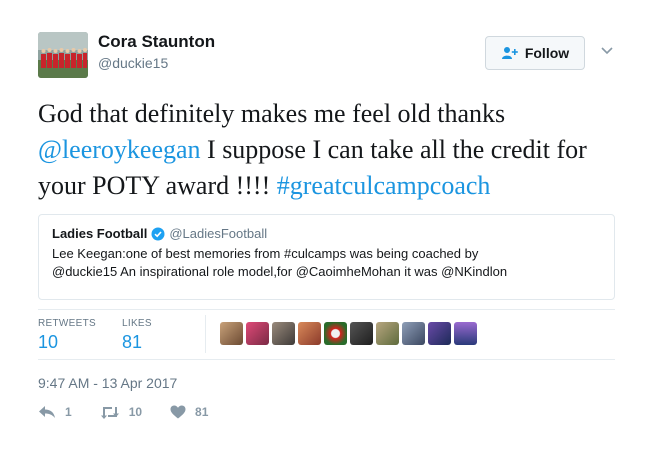 This screenshot has width=650, height=450. I want to click on like-count: 81, so click(202, 412).